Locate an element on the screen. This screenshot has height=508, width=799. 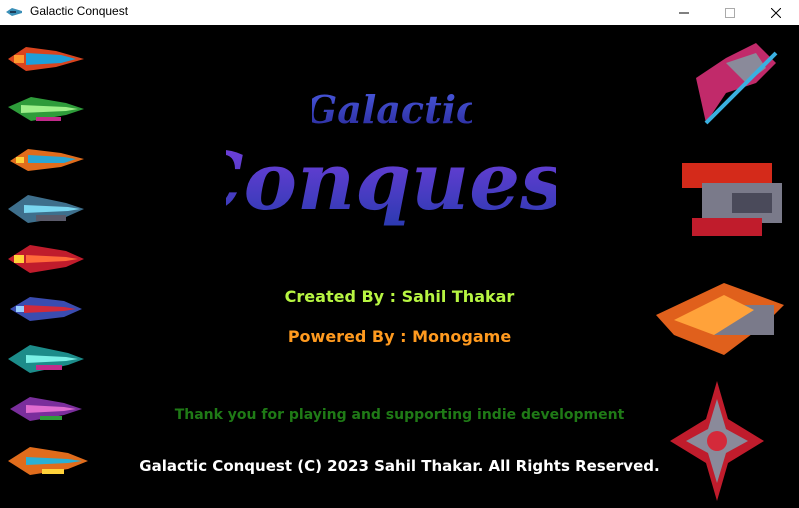
svg-text: Conquest is located at coordinates (391, 180).